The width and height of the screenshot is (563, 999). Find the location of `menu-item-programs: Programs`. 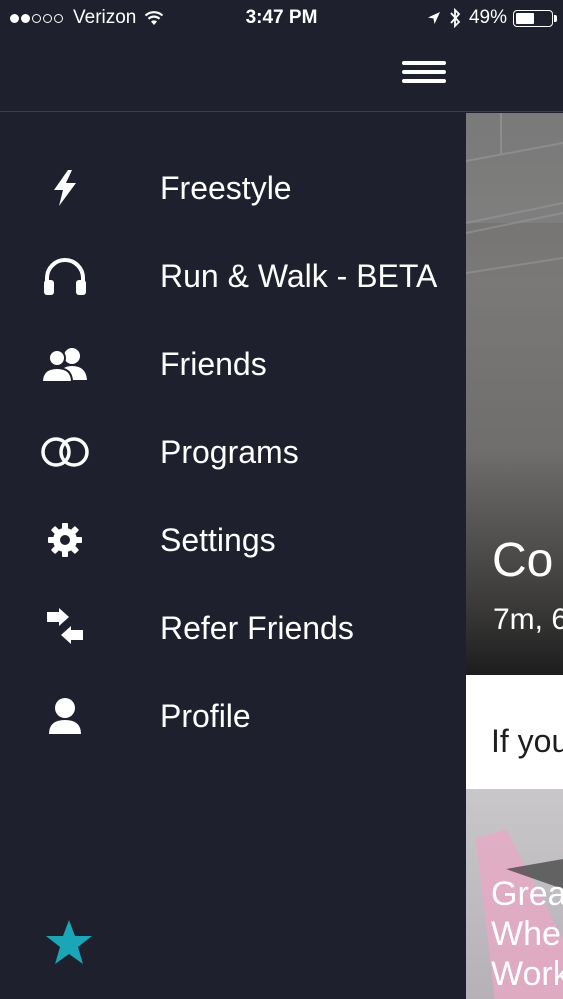

menu-item-programs: Programs is located at coordinates (233, 452).